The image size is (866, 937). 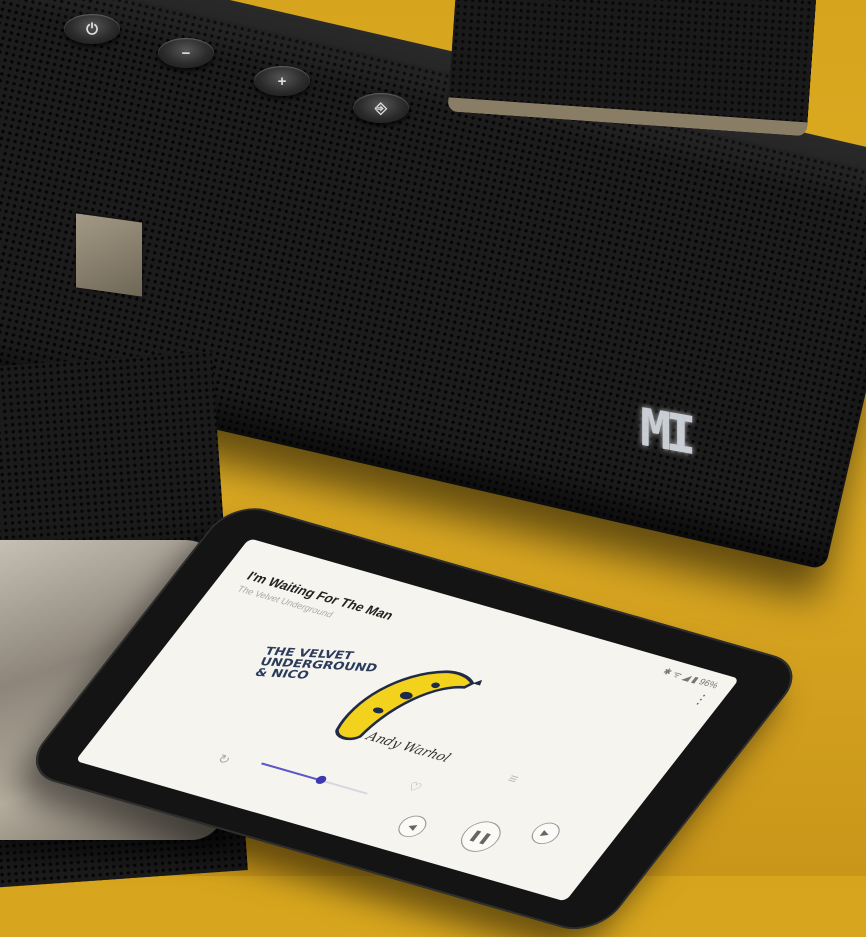 What do you see at coordinates (414, 787) in the screenshot?
I see `heart-icon: ♡` at bounding box center [414, 787].